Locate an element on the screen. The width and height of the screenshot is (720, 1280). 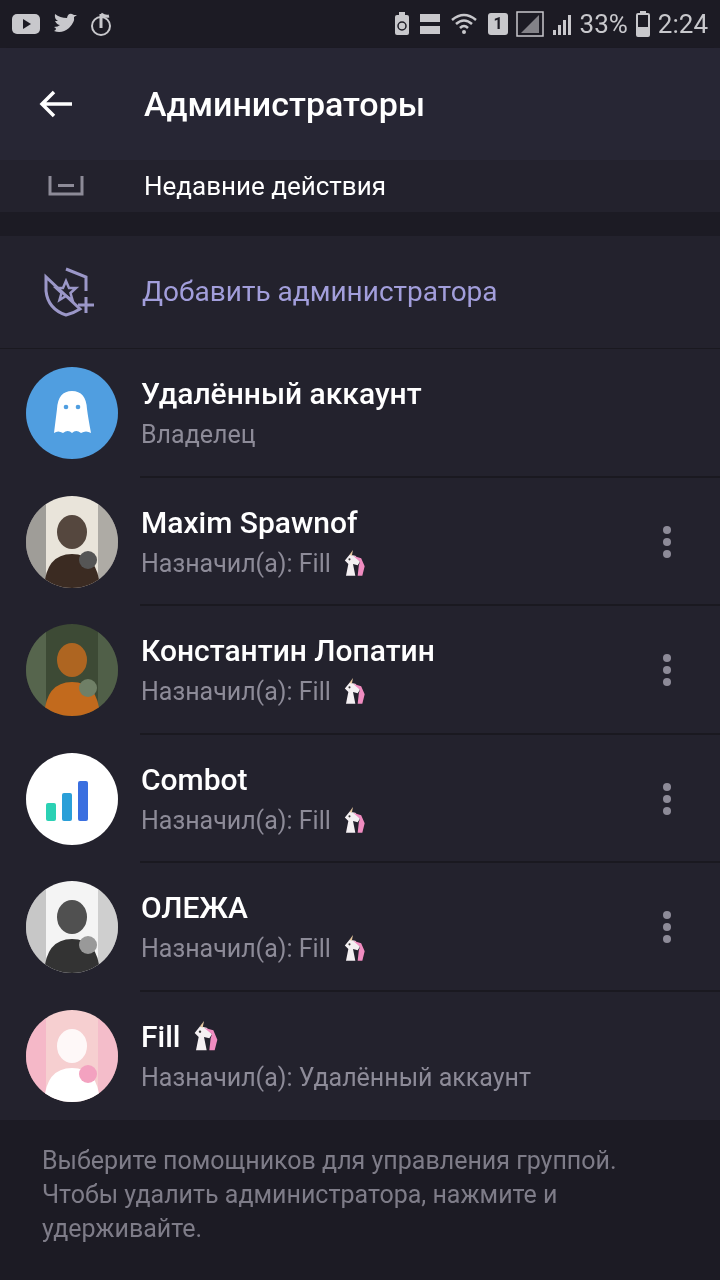
admin-row: Удалённый аккаунт Владелец is located at coordinates (360, 413).